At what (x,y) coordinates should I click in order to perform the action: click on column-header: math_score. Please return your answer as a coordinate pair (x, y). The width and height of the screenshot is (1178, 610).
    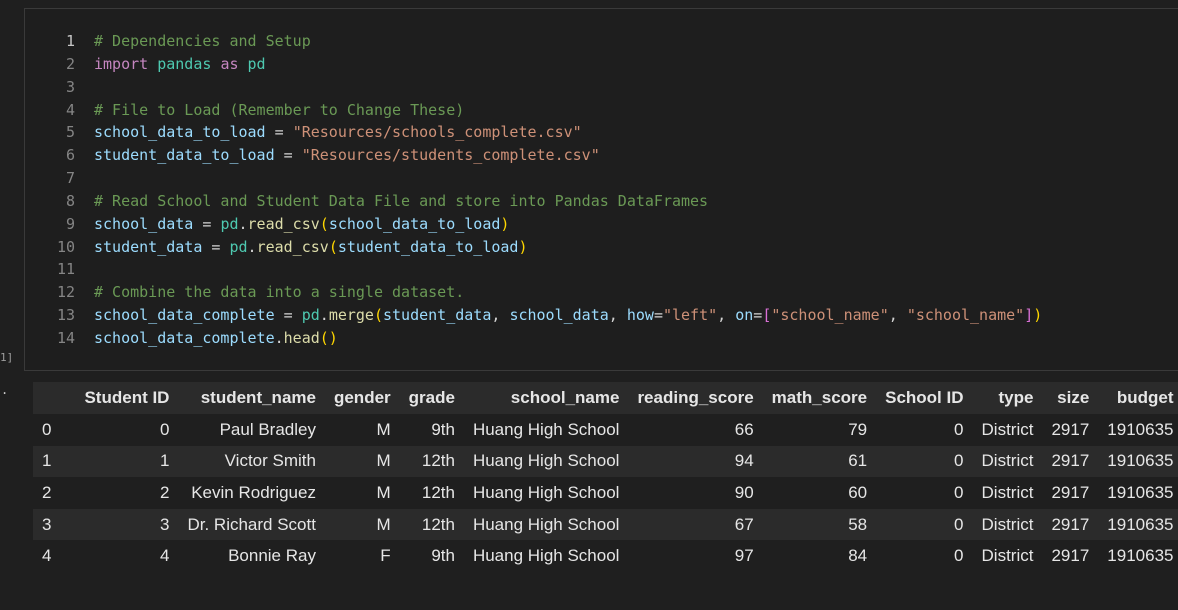
    Looking at the image, I should click on (819, 398).